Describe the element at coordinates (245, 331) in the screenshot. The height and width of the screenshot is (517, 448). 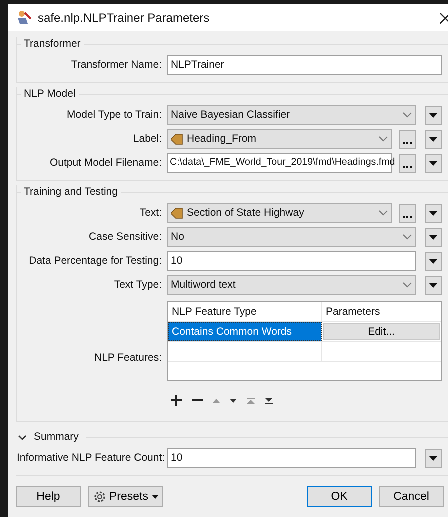
I see `table-cell: Contains Common Words` at that location.